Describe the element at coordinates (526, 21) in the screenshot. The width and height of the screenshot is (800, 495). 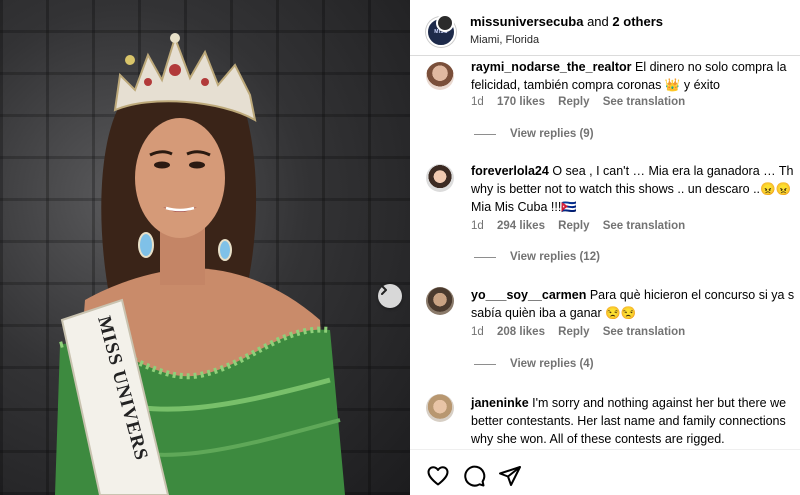
I see `author-username: missuniversecuba` at that location.